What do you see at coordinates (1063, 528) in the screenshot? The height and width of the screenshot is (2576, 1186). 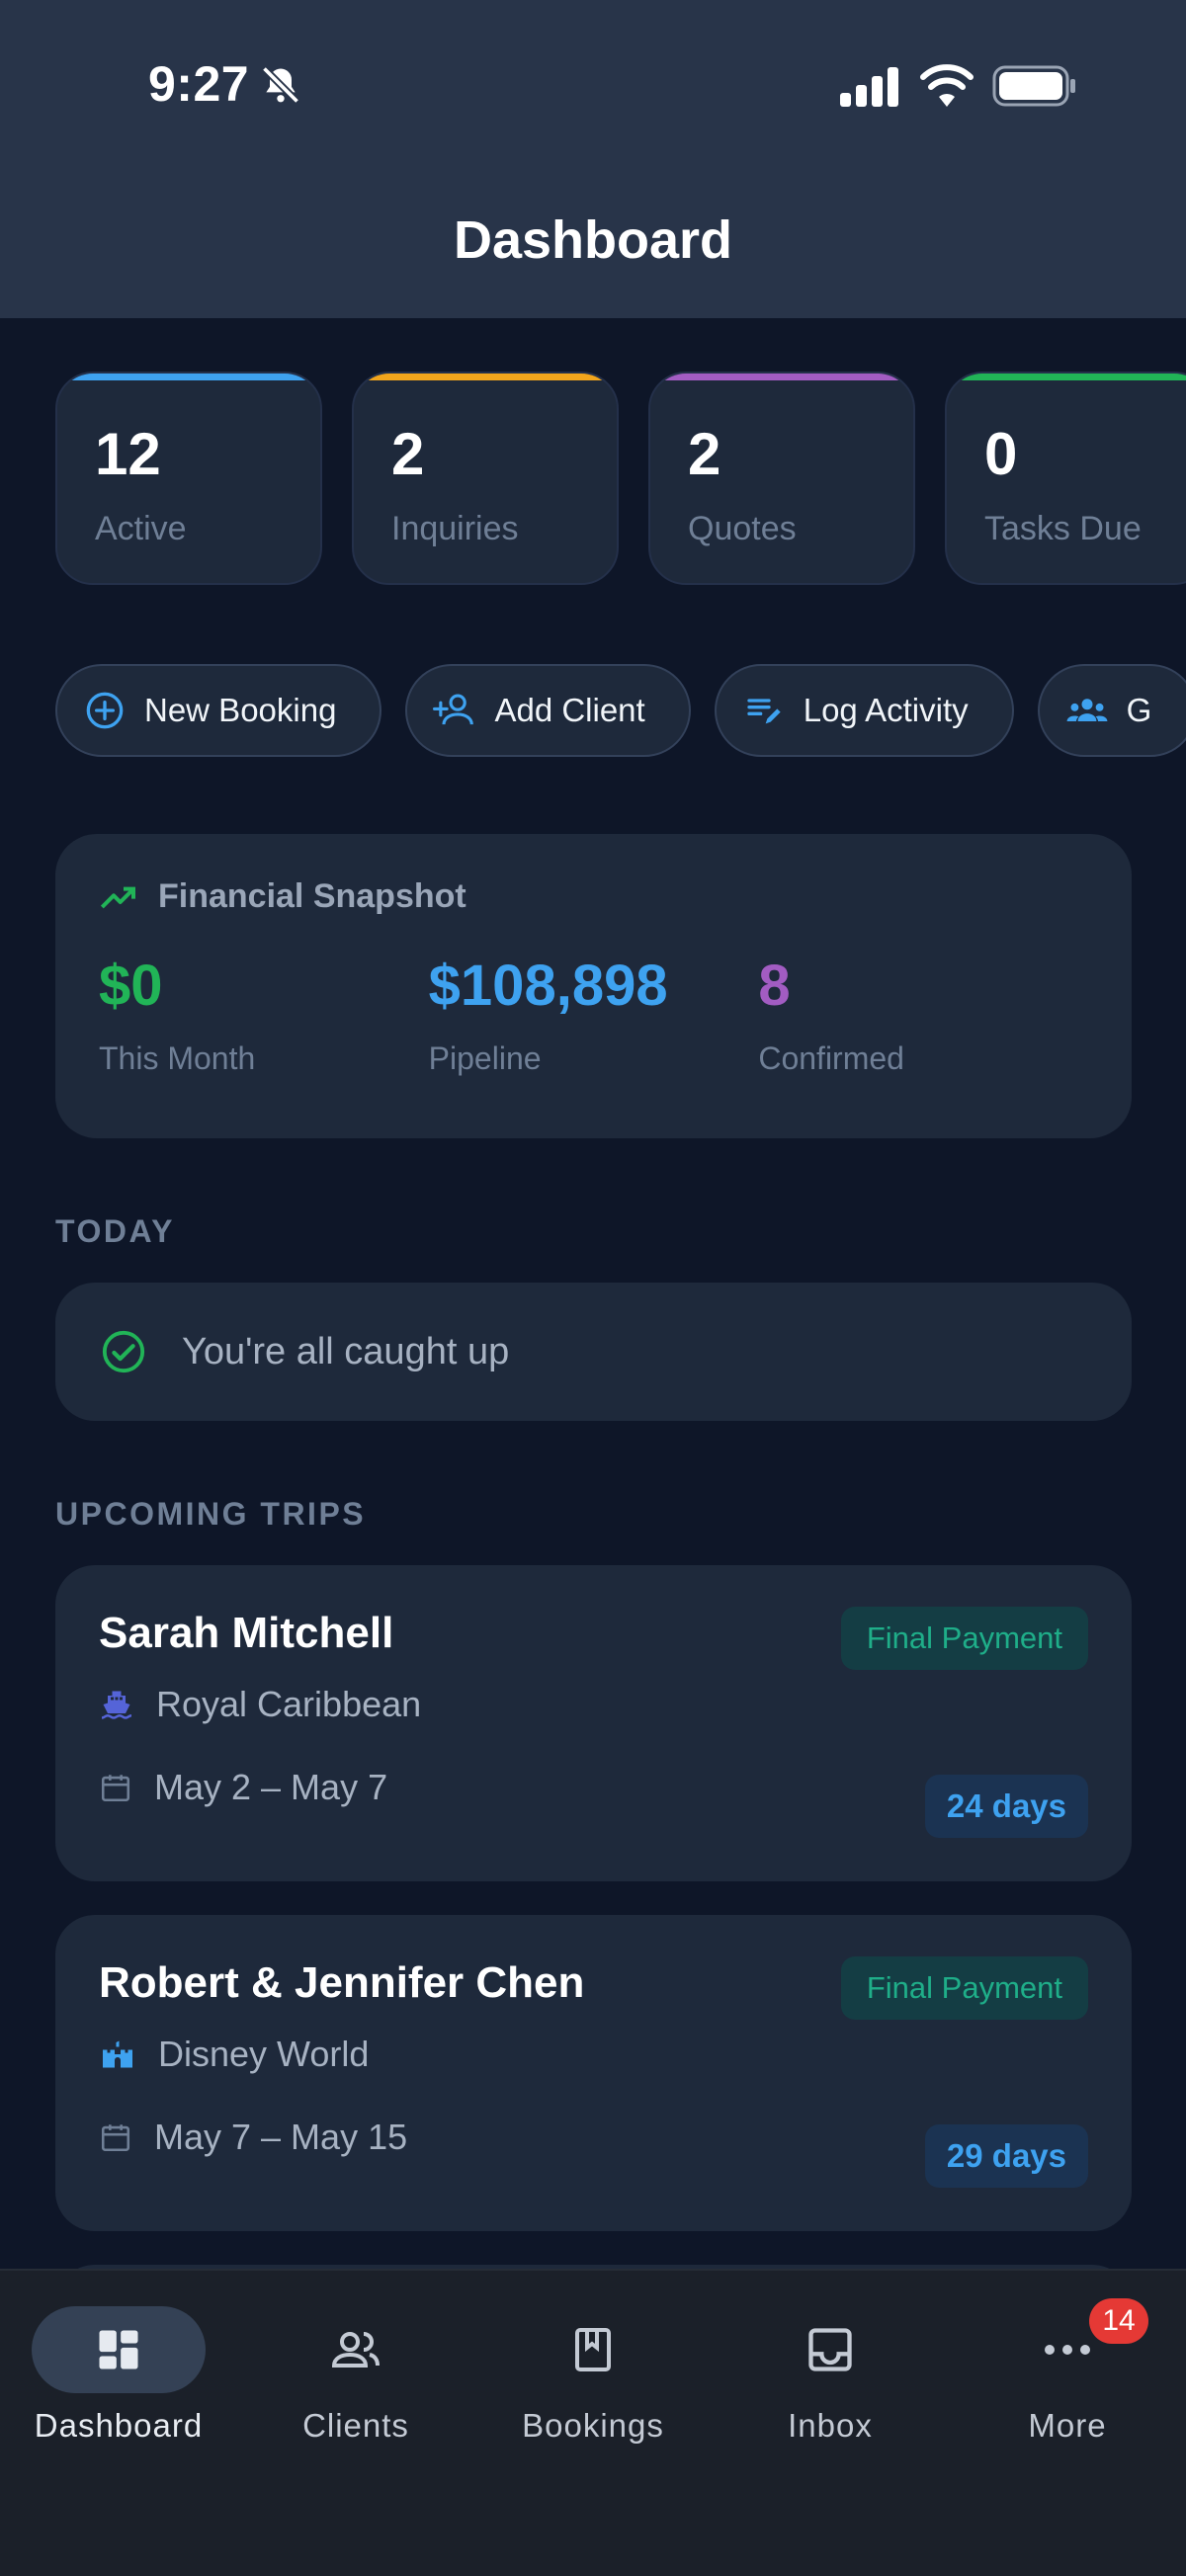 I see `stat-label: Tasks Due` at bounding box center [1063, 528].